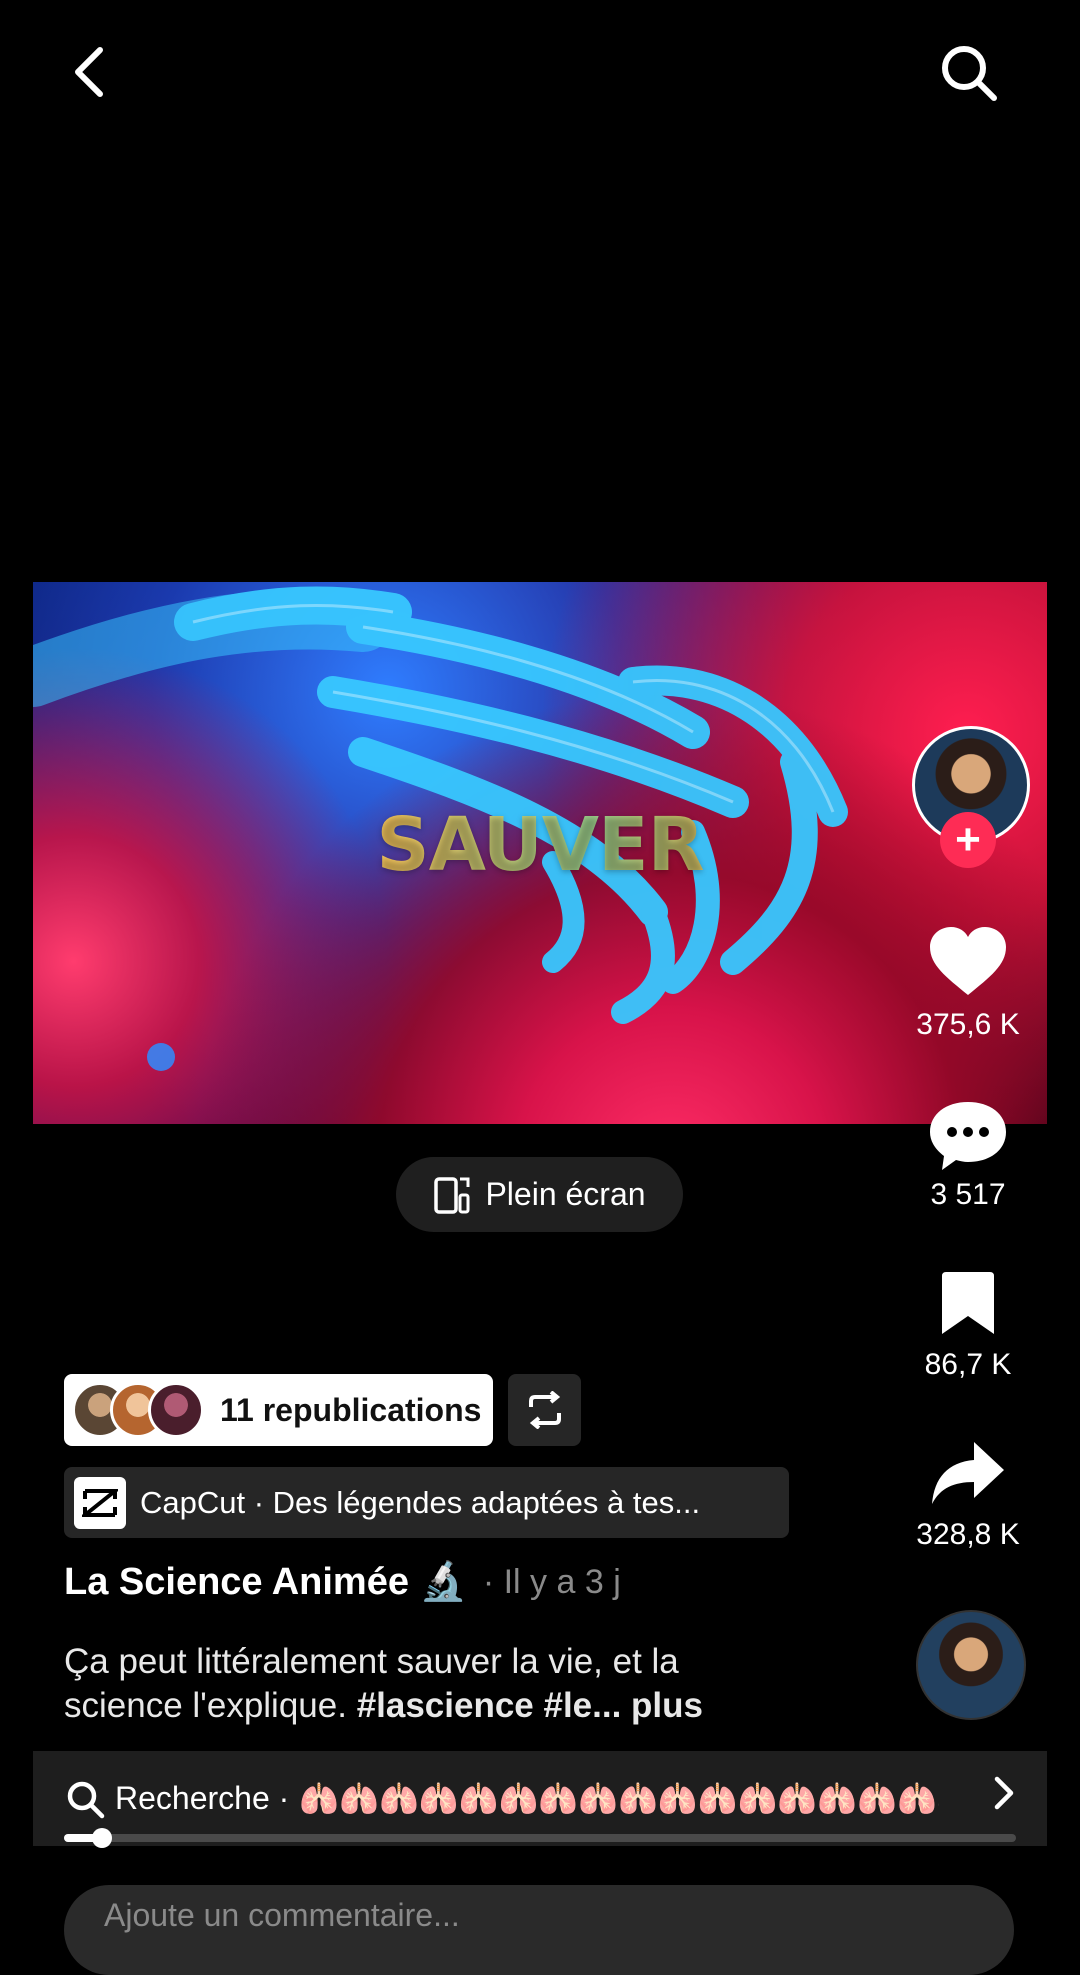 This screenshot has height=1975, width=1080. Describe the element at coordinates (540, 1838) in the screenshot. I see `video-progress-bar` at that location.